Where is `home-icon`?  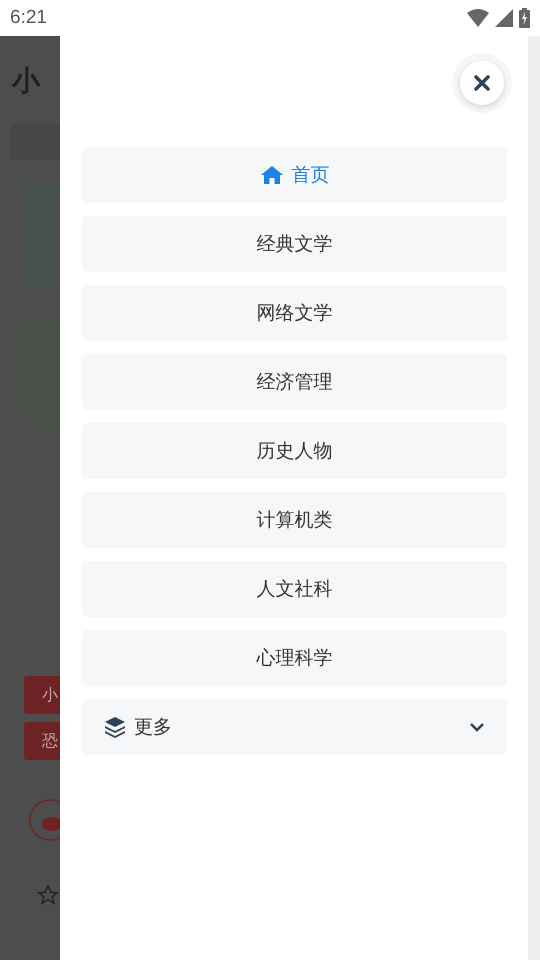 home-icon is located at coordinates (272, 175).